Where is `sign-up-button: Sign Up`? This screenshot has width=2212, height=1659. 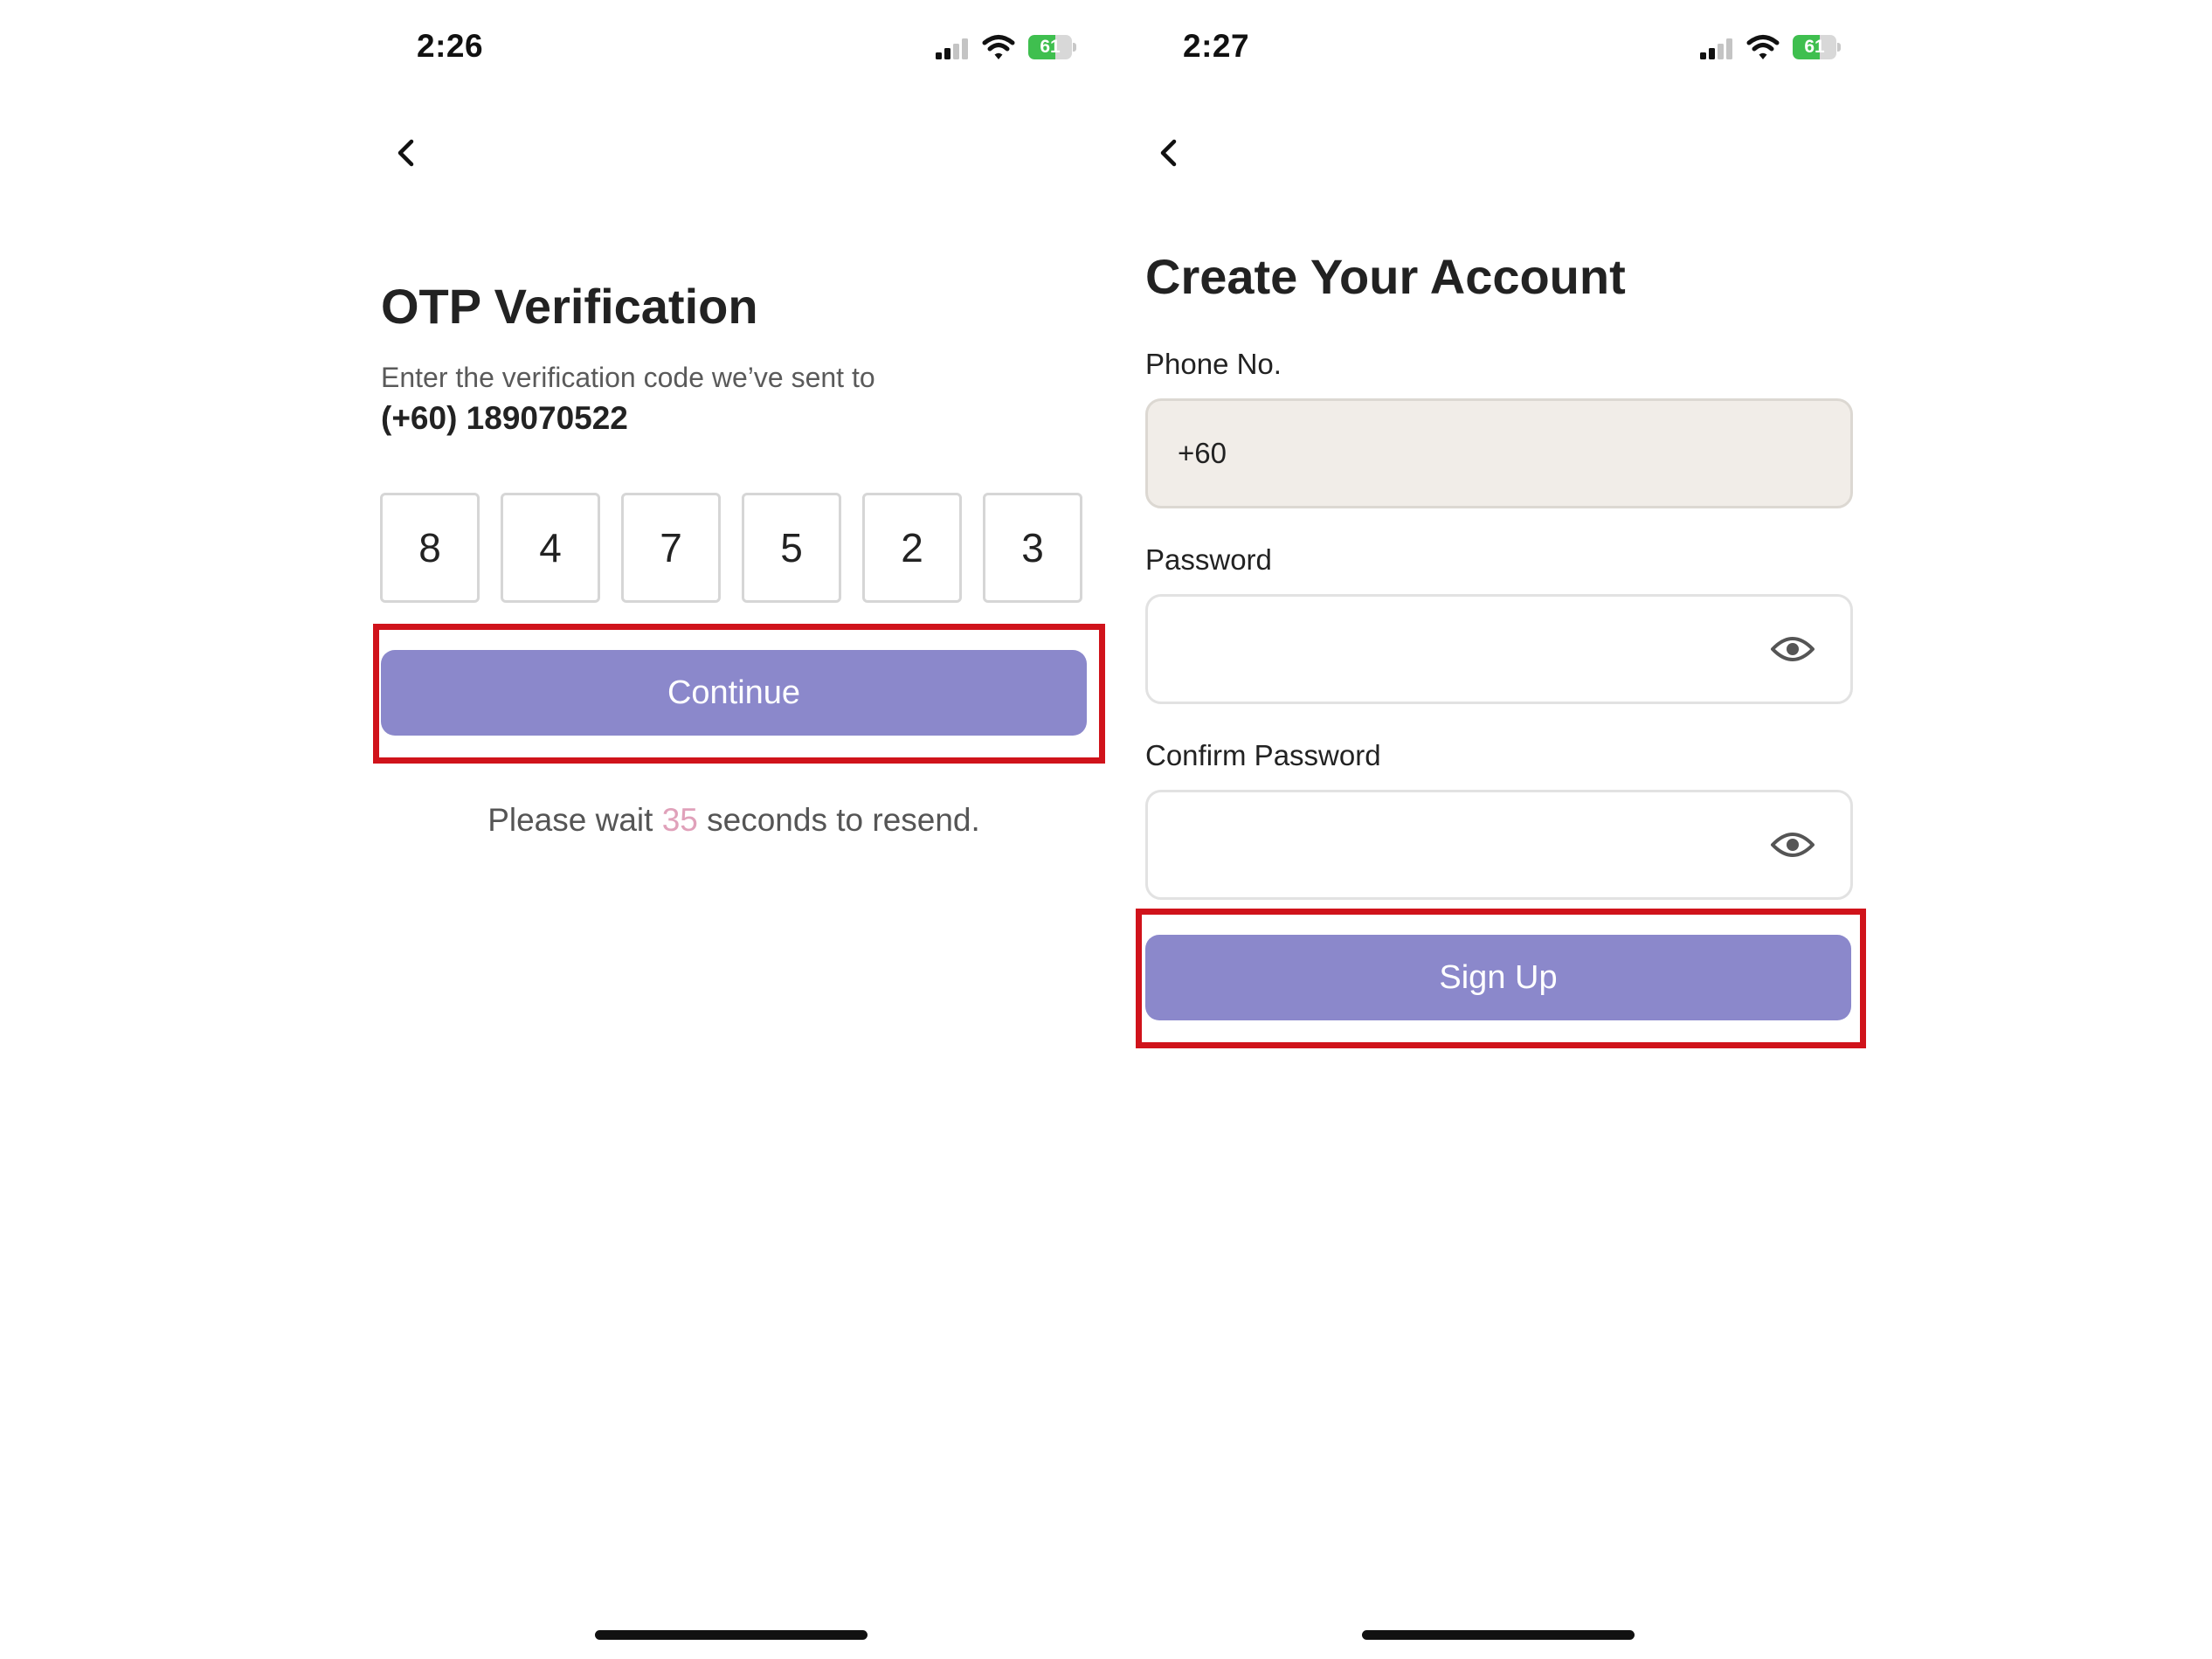 sign-up-button: Sign Up is located at coordinates (1498, 977).